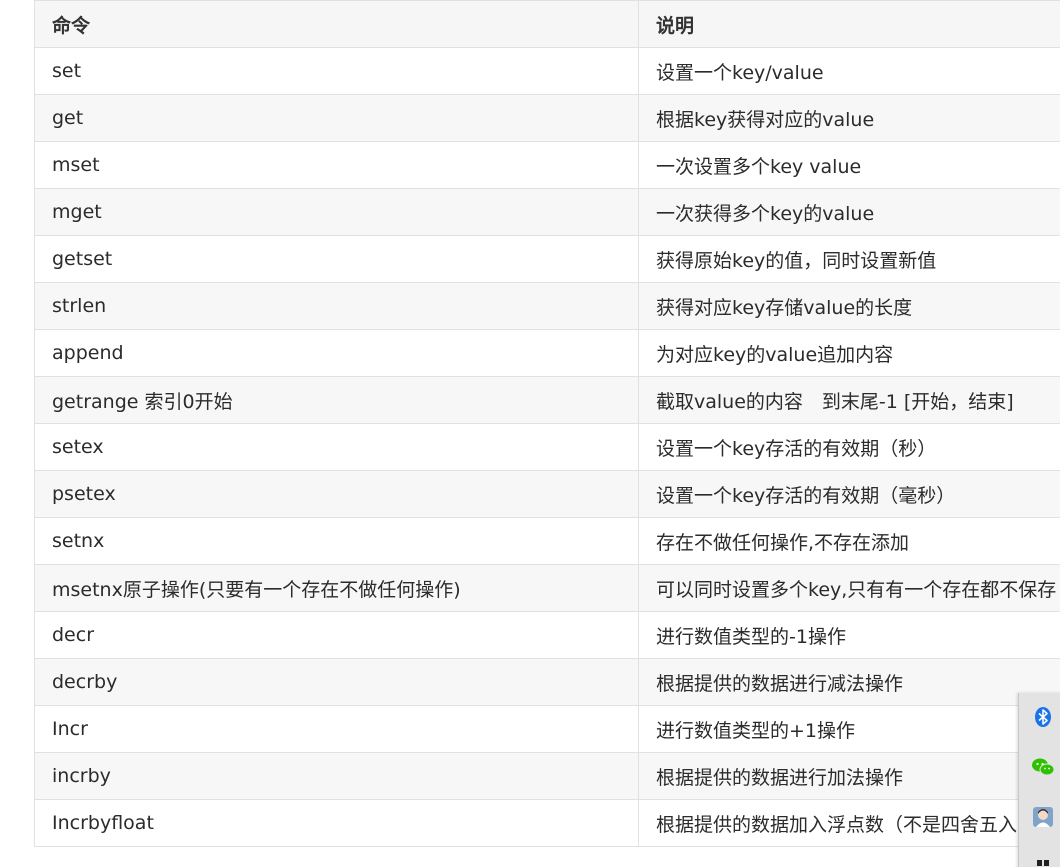 Image resolution: width=1060 pixels, height=867 pixels. What do you see at coordinates (336, 24) in the screenshot?
I see `header-command: 命令` at bounding box center [336, 24].